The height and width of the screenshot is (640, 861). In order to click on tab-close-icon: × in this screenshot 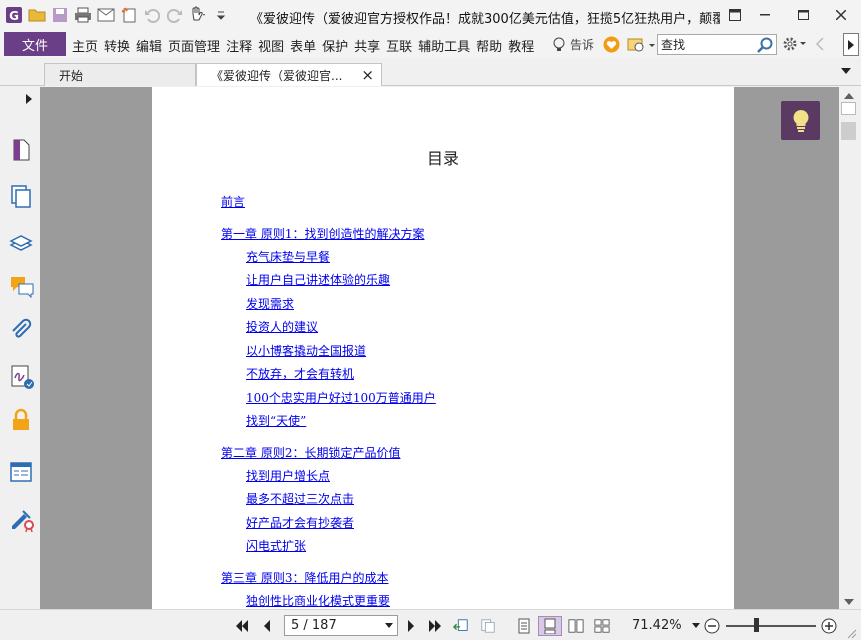, I will do `click(367, 75)`.